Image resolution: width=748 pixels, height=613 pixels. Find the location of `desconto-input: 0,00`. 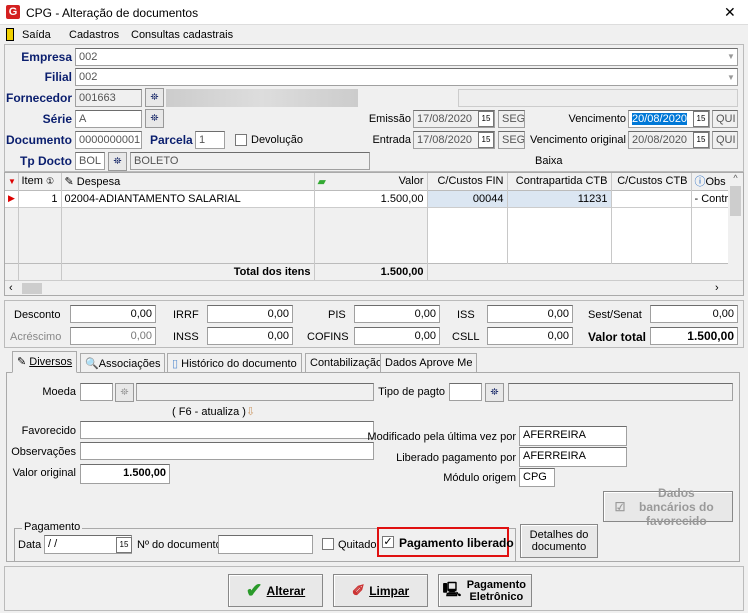

desconto-input: 0,00 is located at coordinates (113, 314).